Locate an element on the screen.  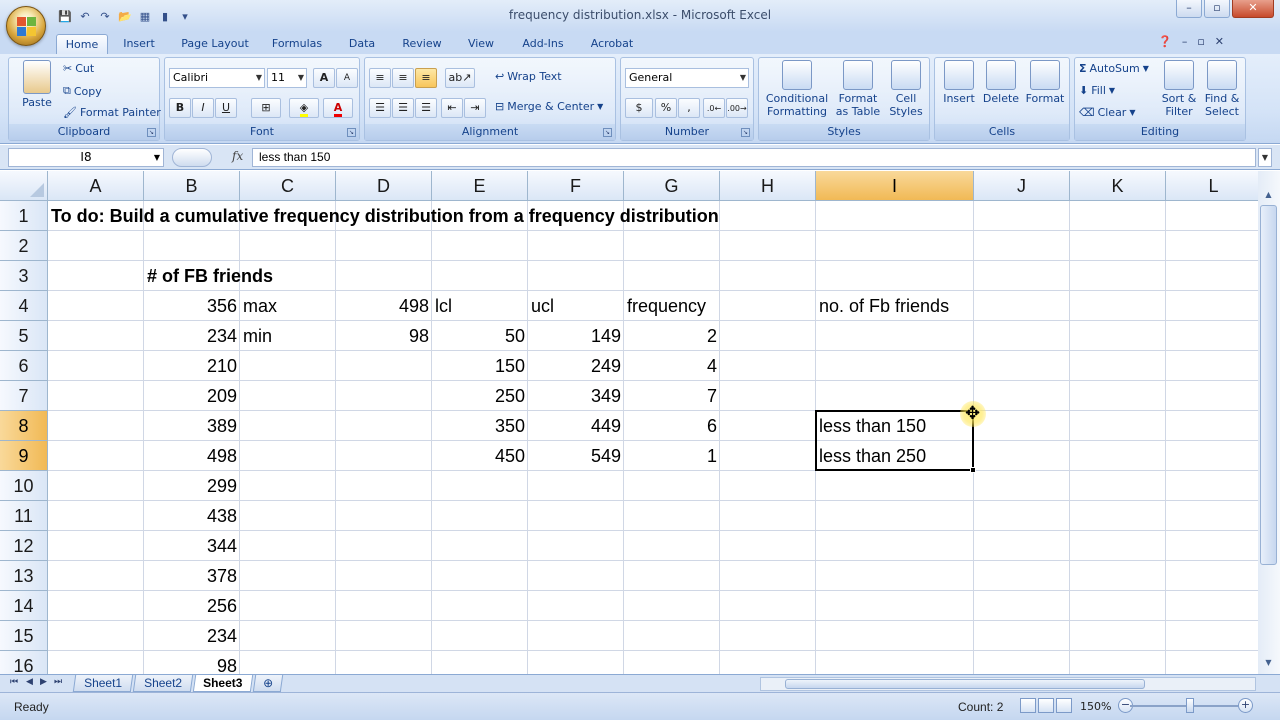
cell-i8: less than 150 is located at coordinates (872, 426).